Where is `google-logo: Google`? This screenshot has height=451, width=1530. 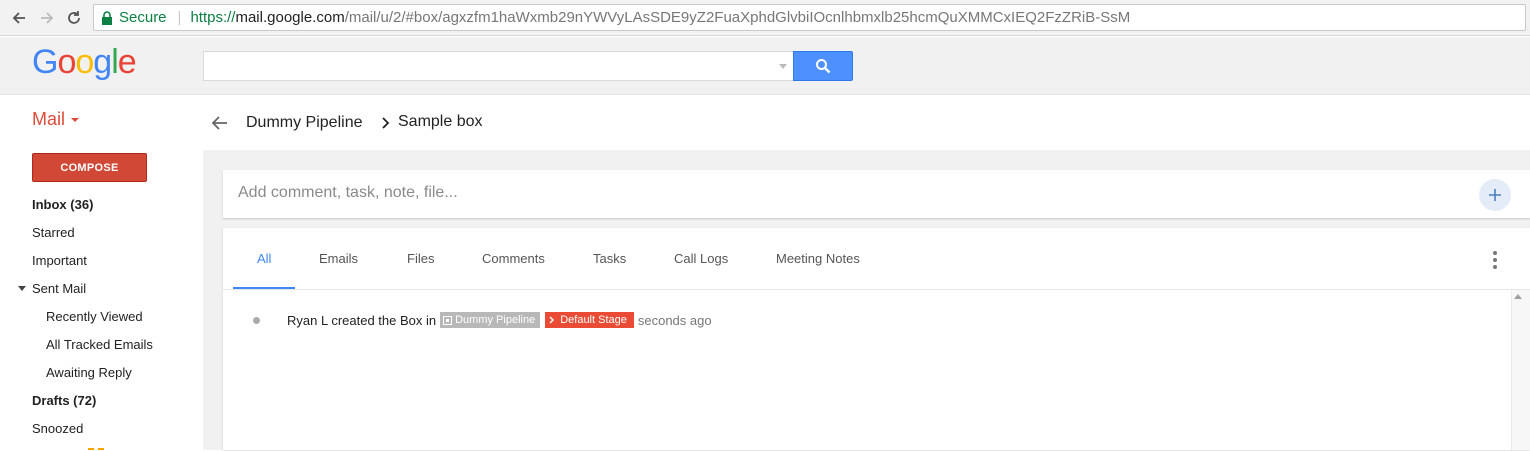
google-logo: Google is located at coordinates (84, 62).